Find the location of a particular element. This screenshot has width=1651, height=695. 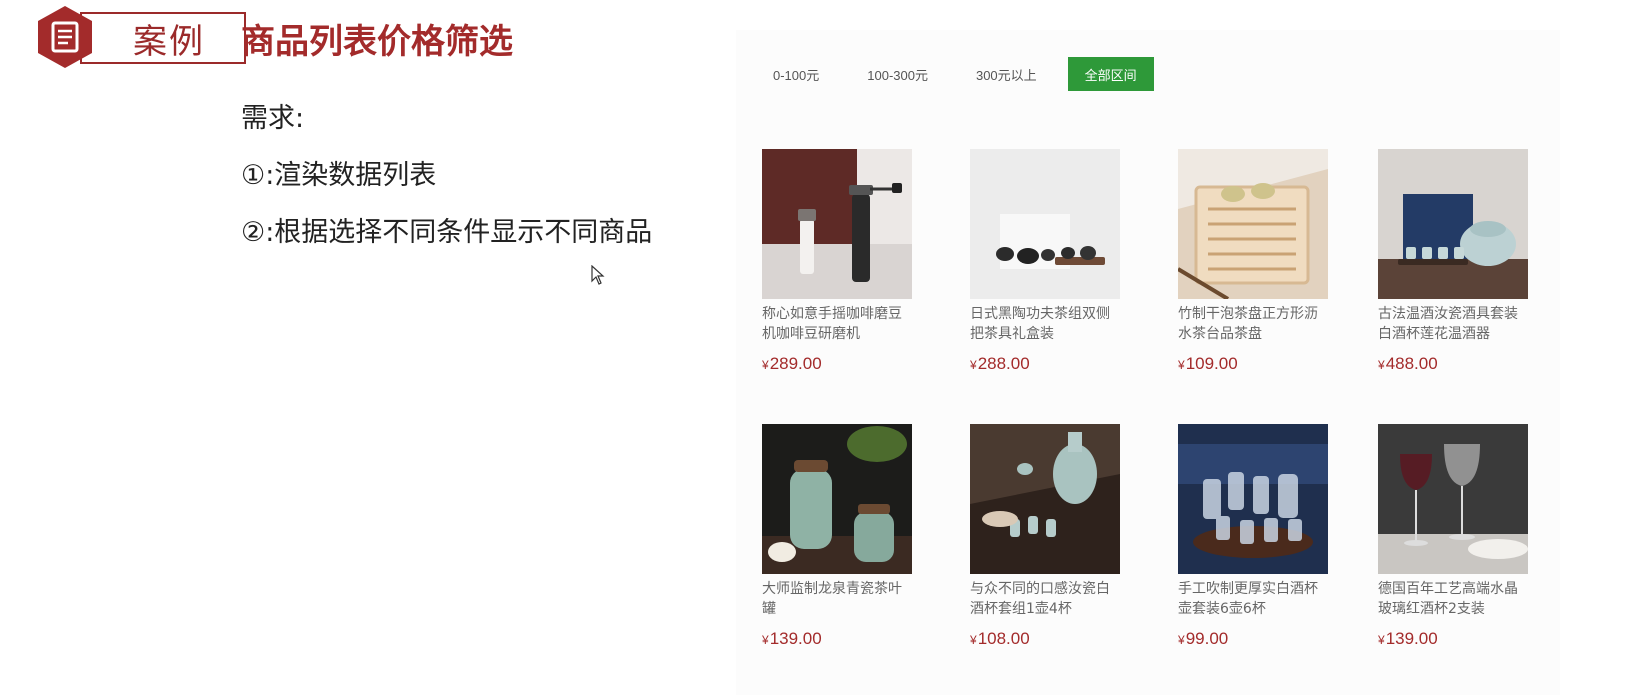

product-card: 德国百年工艺高端水晶玻璃红酒杯2支装 ¥139.00 is located at coordinates (1454, 536).